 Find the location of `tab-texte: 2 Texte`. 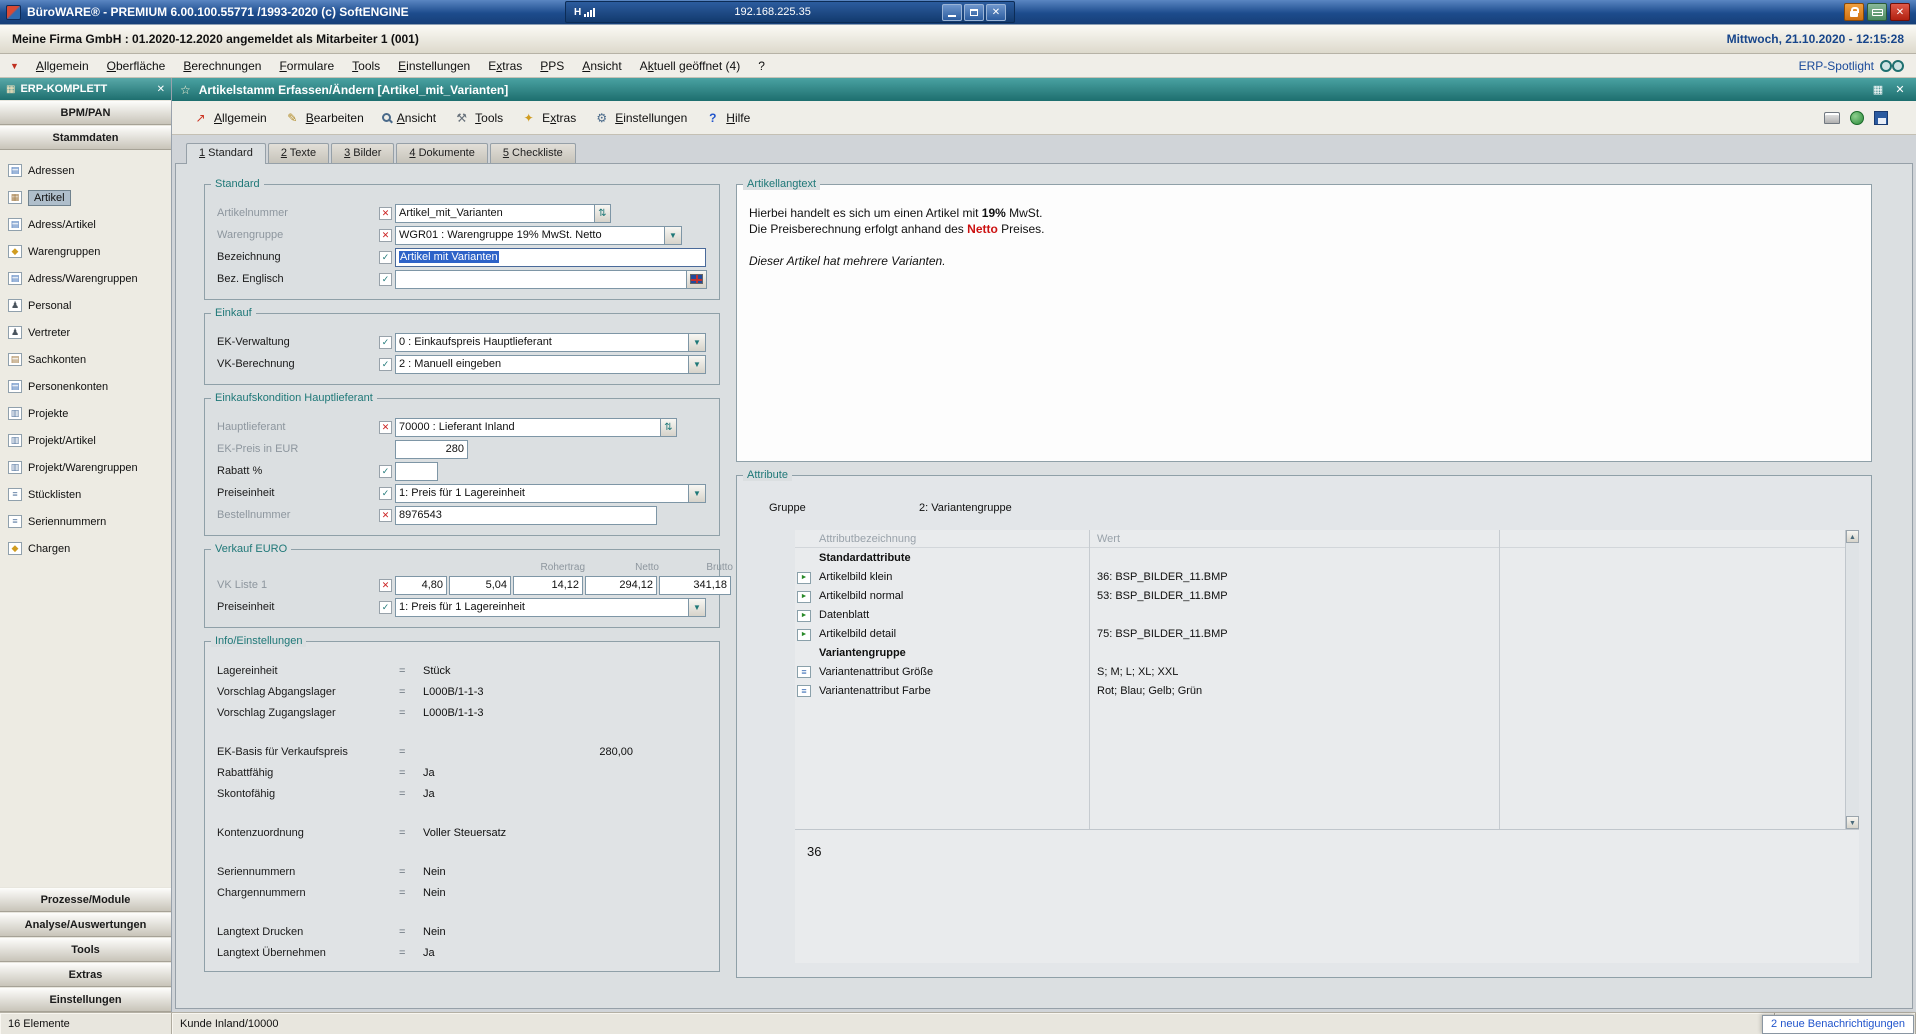

tab-texte: 2 Texte is located at coordinates (298, 153).